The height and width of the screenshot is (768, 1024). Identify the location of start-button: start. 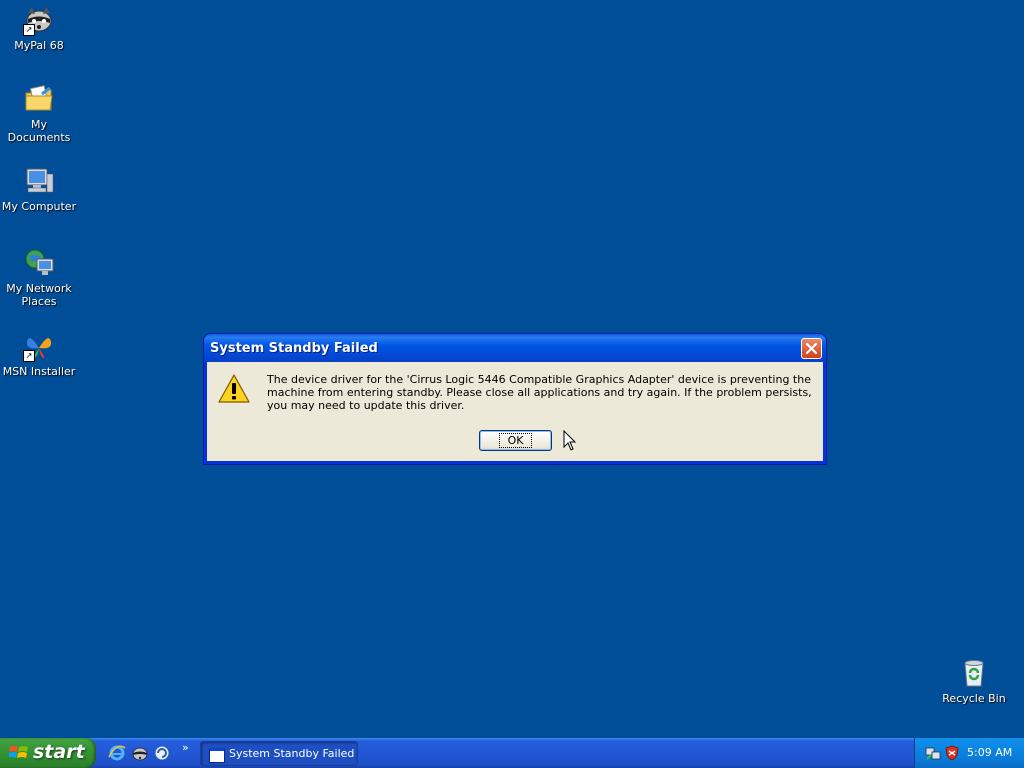
(48, 753).